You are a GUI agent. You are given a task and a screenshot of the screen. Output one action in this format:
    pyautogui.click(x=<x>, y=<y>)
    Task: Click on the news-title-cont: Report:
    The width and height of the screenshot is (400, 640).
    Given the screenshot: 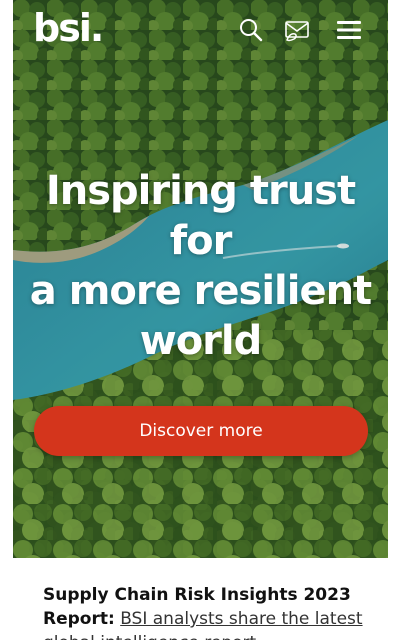 What is the action you would take?
    pyautogui.click(x=79, y=619)
    